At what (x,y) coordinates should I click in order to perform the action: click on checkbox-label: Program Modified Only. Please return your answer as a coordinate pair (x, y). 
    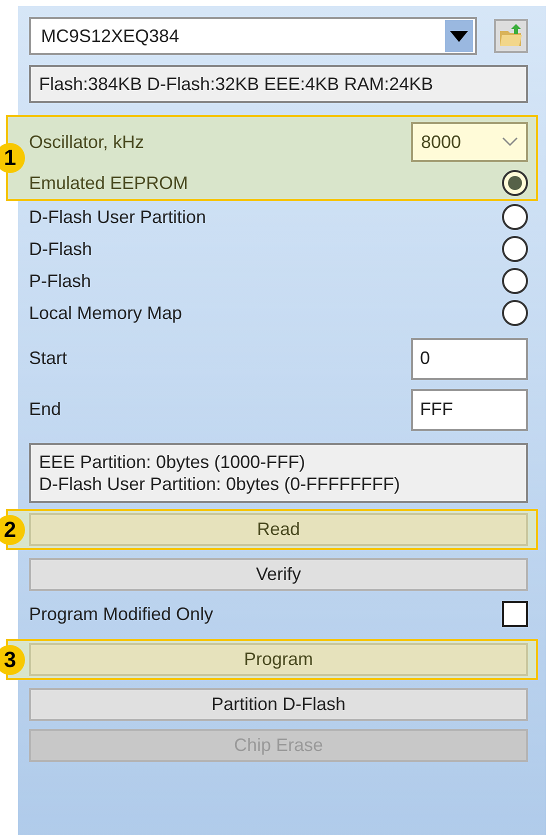
    Looking at the image, I should click on (121, 614).